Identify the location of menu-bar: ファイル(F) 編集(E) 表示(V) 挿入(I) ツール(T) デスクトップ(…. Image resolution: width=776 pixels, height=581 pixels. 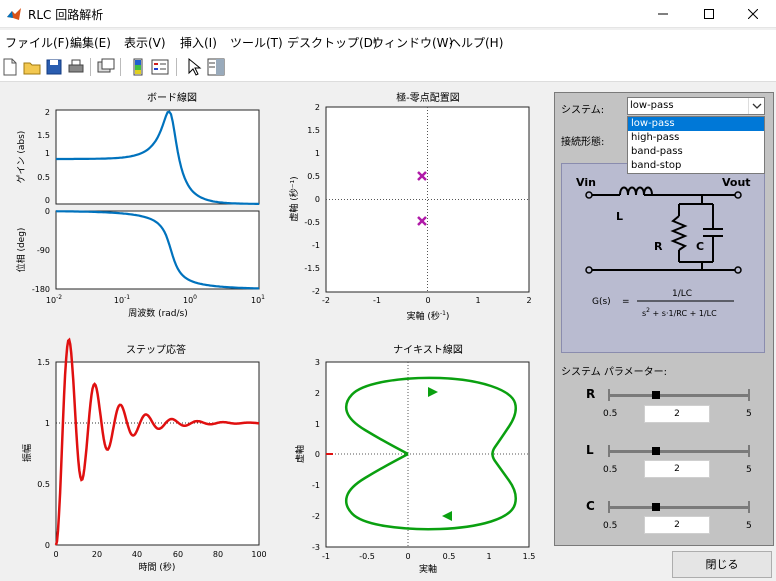
(388, 41).